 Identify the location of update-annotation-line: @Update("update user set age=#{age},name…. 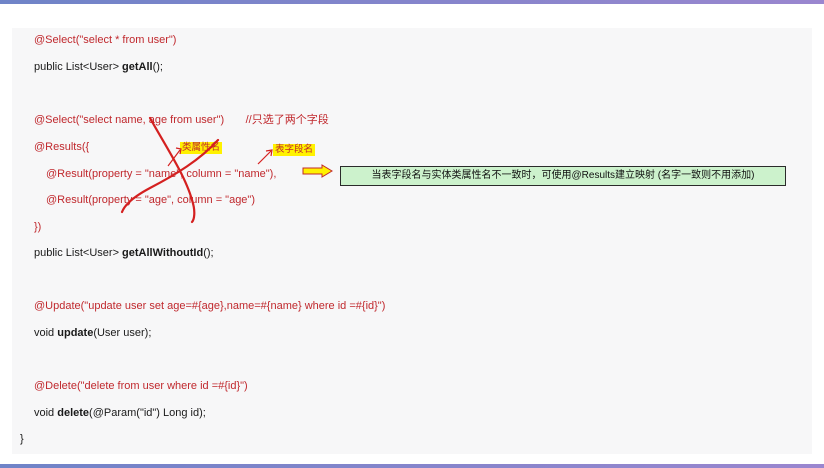
(210, 306).